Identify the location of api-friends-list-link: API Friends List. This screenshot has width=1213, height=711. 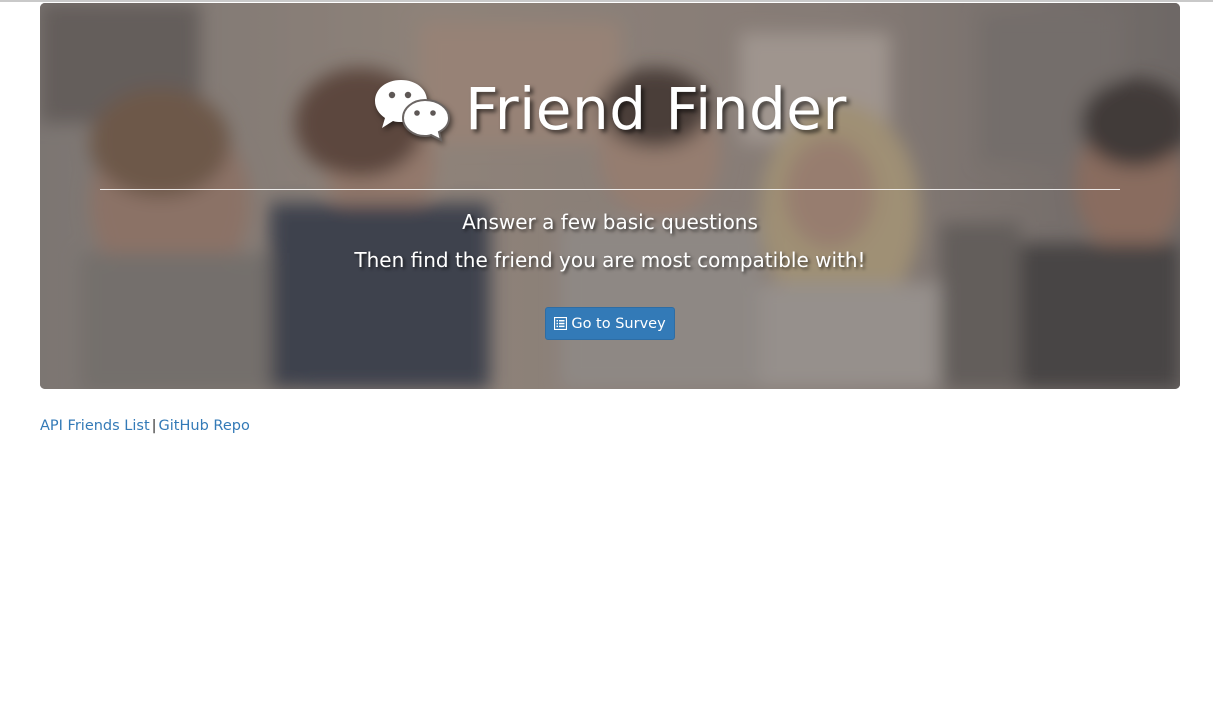
(95, 426).